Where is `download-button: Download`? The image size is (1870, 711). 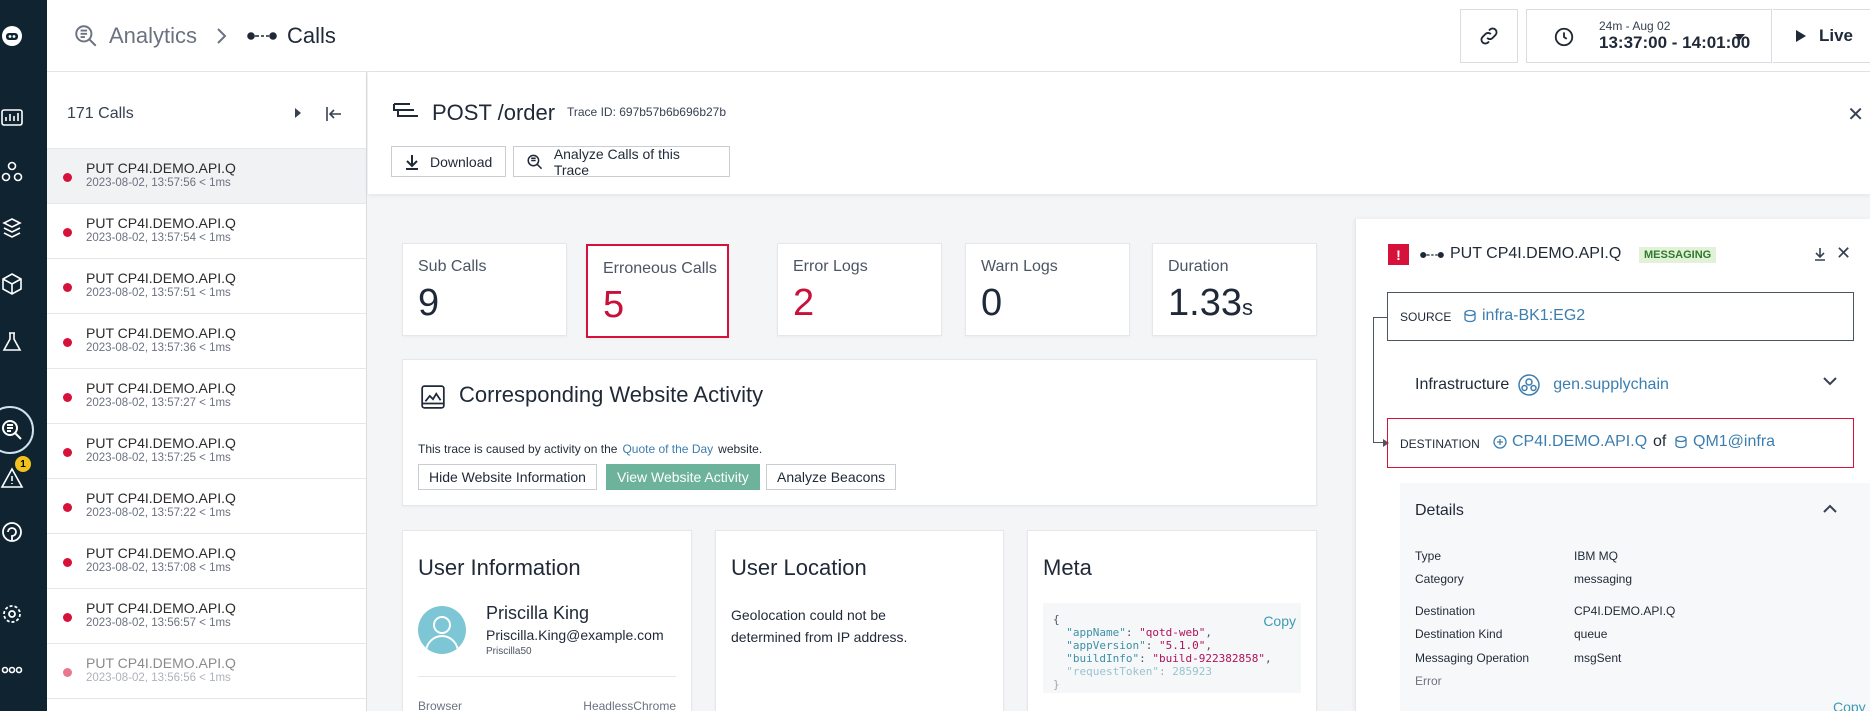 download-button: Download is located at coordinates (448, 161).